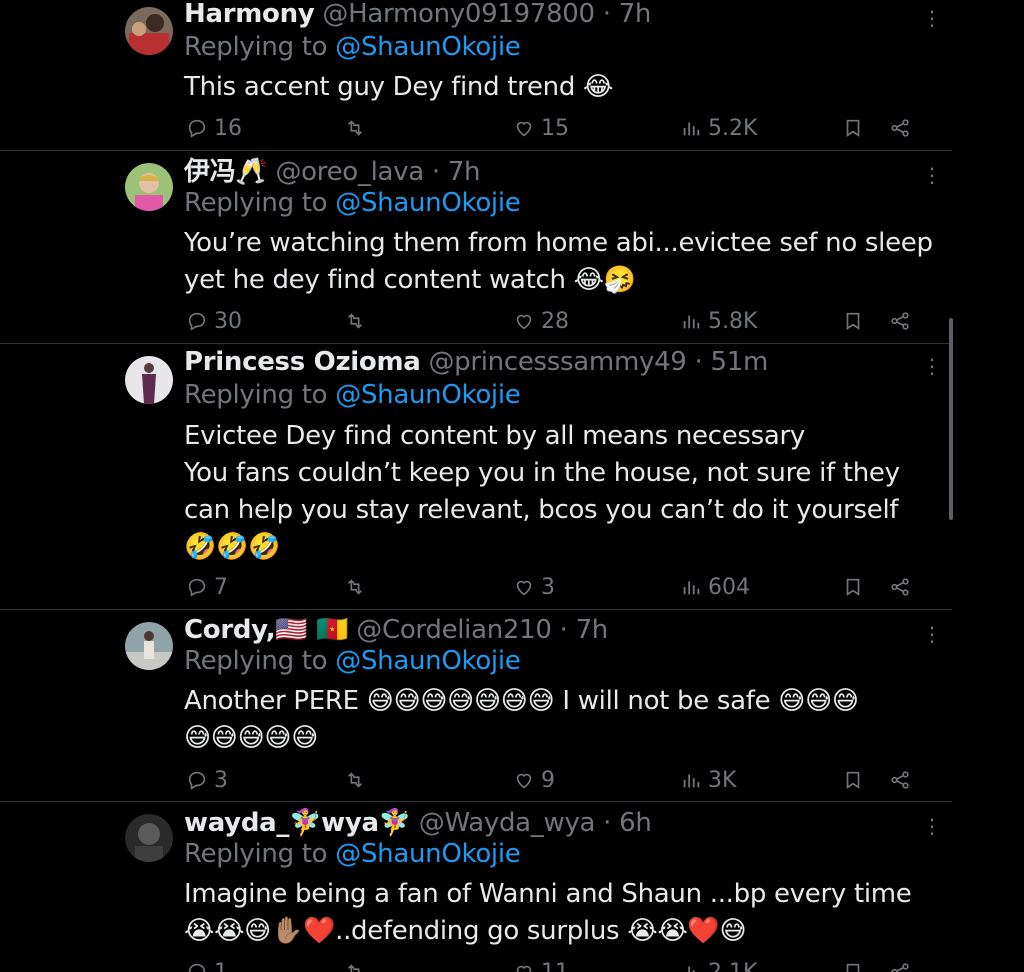 This screenshot has height=972, width=1024. I want to click on user-handle: @Harmony09197800, so click(458, 14).